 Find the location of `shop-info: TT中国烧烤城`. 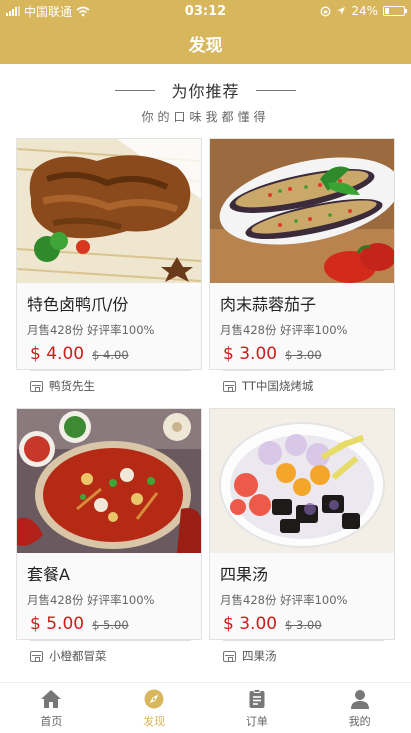

shop-info: TT中国烧烤城 is located at coordinates (308, 386).